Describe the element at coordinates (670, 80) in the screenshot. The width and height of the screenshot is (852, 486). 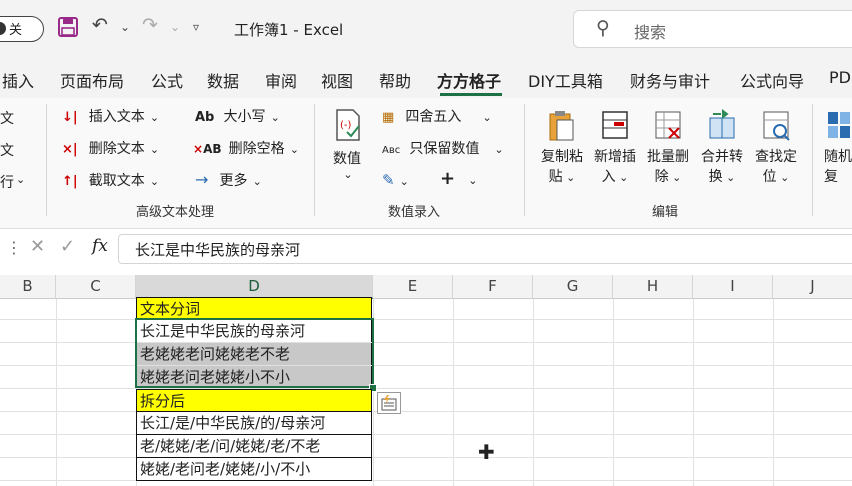
I see `tab-finance-audit: 财务与审计` at that location.